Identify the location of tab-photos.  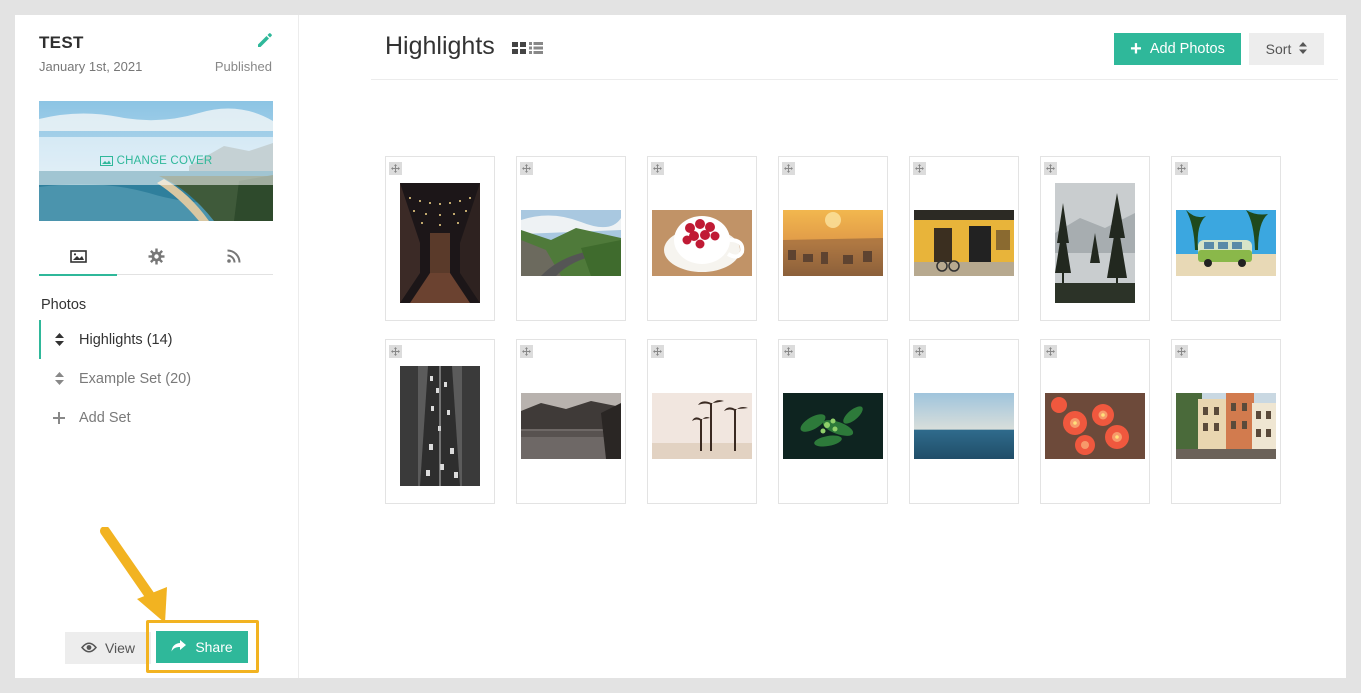
(78, 256).